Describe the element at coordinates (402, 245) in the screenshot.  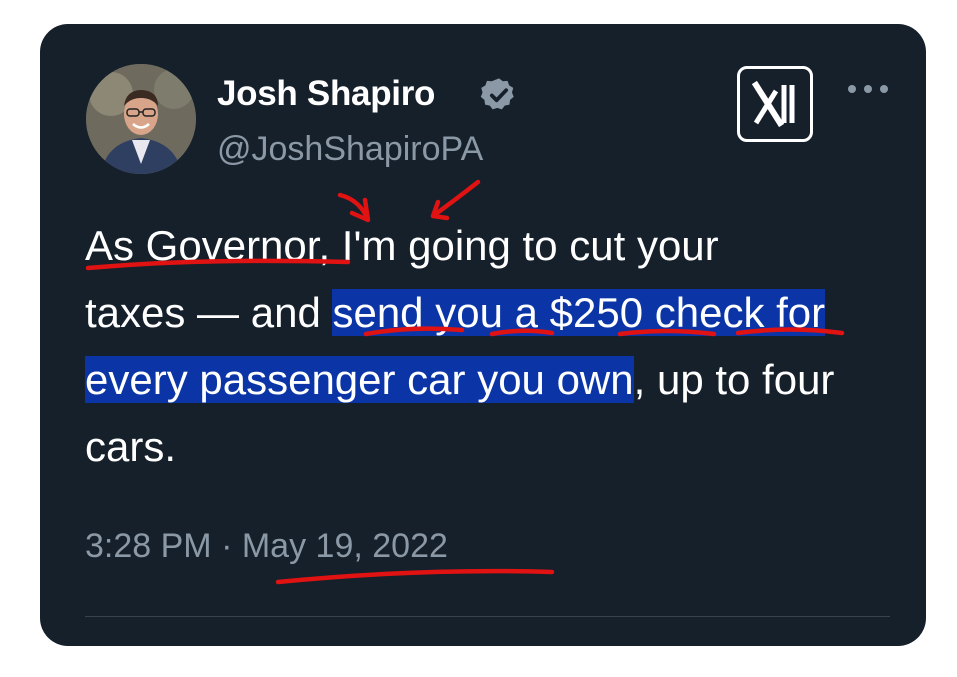
I see `tweet-text-line1: As Governor, I'm going to cut your` at that location.